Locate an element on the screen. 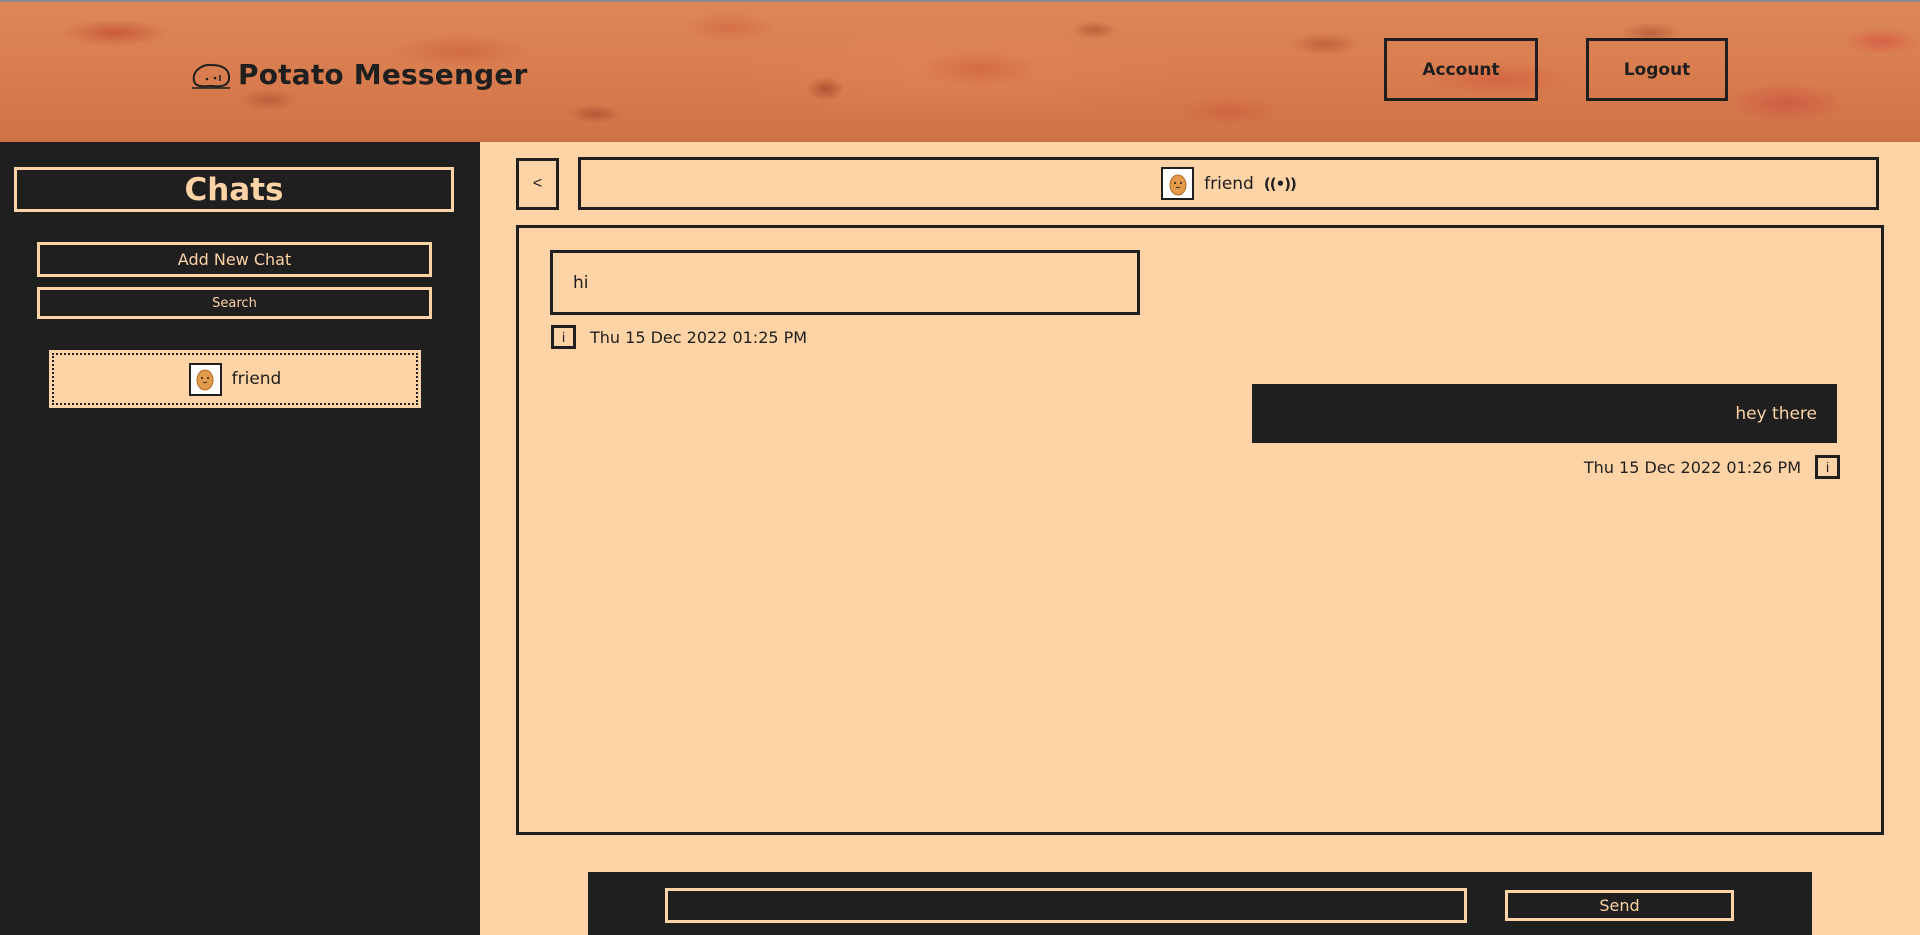 The image size is (1920, 935). potato-logo-icon is located at coordinates (211, 76).